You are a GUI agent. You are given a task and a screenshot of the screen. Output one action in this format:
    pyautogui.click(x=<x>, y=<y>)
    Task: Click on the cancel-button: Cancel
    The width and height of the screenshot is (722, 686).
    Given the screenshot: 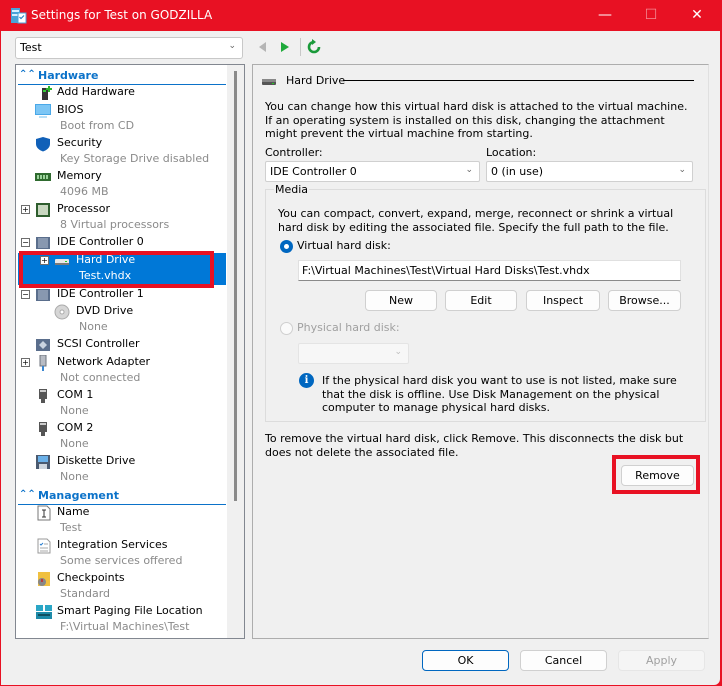 What is the action you would take?
    pyautogui.click(x=563, y=660)
    